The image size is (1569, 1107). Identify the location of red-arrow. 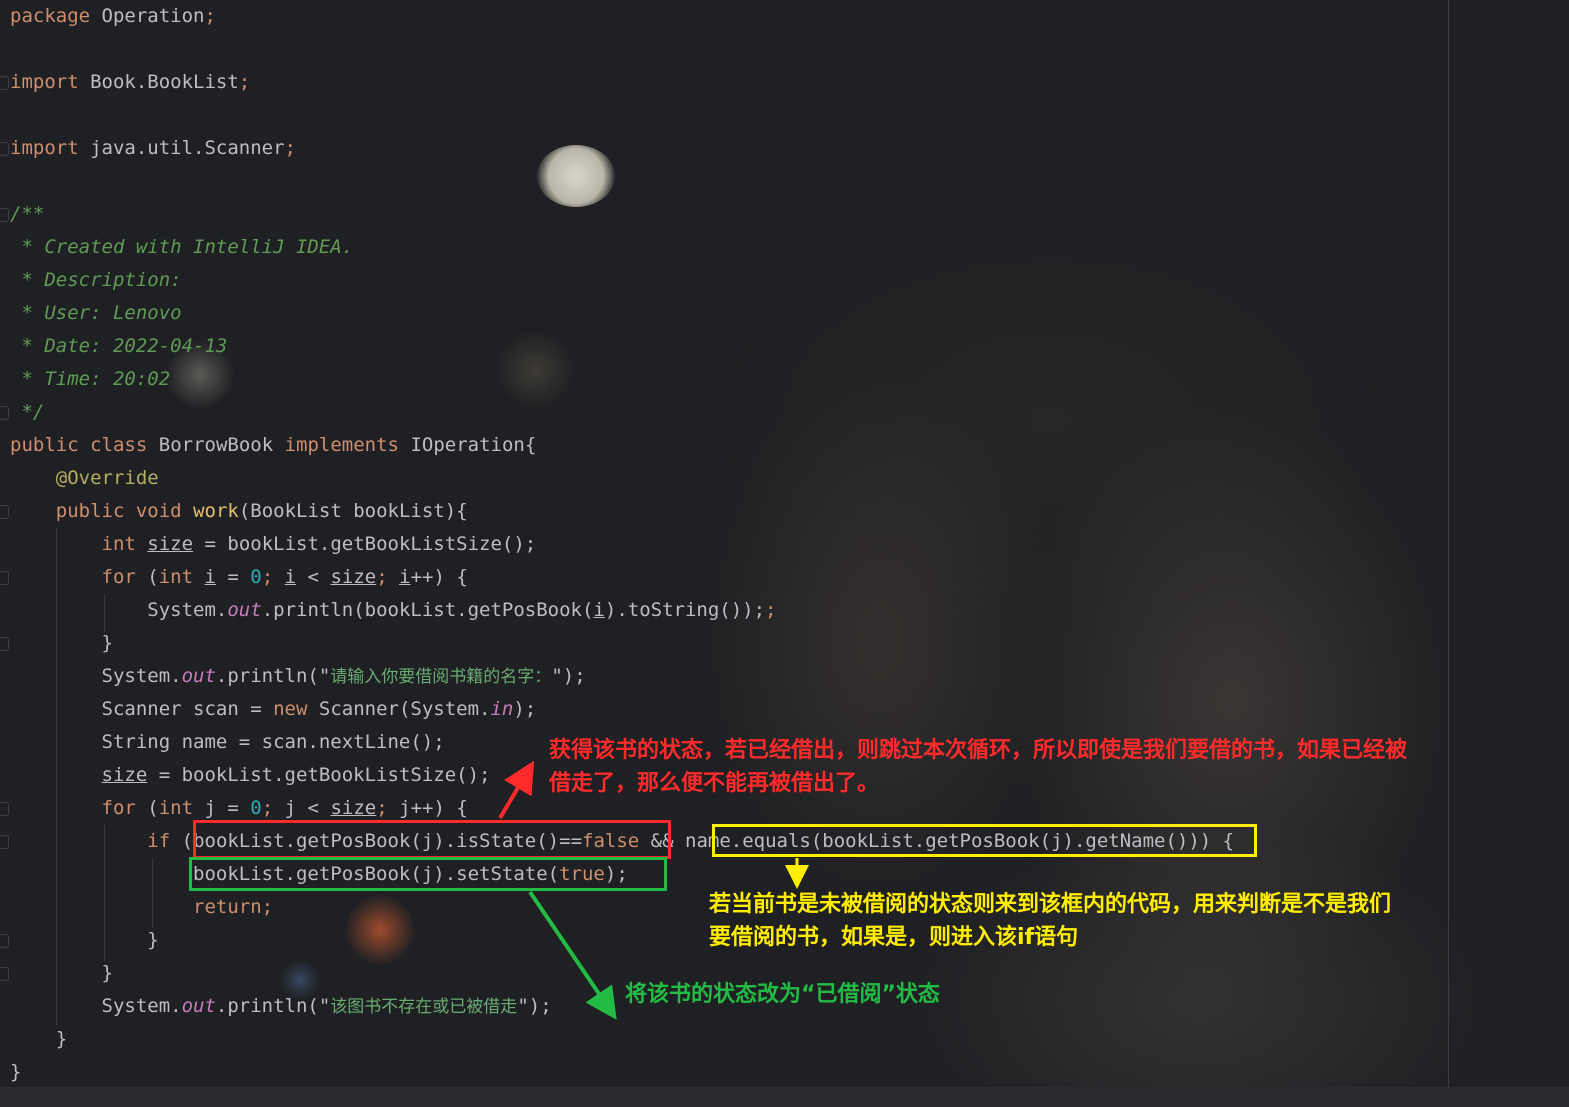
(516, 790).